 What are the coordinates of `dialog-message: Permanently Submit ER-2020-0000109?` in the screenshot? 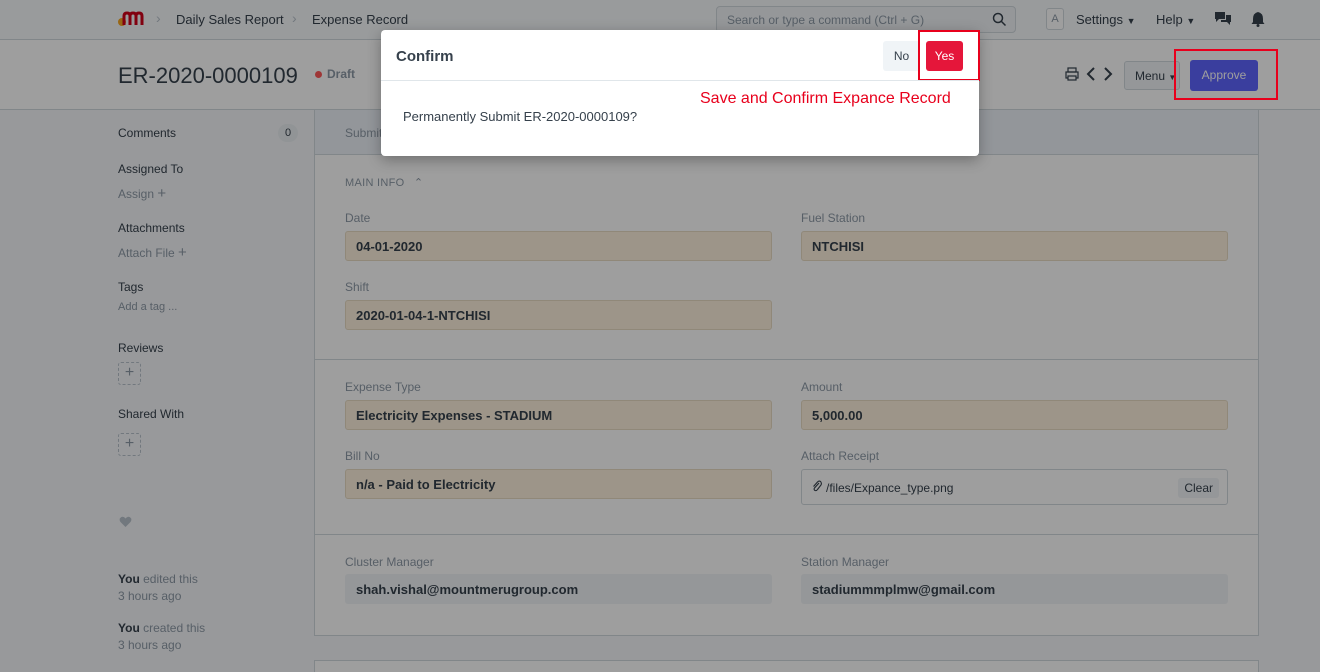 It's located at (520, 116).